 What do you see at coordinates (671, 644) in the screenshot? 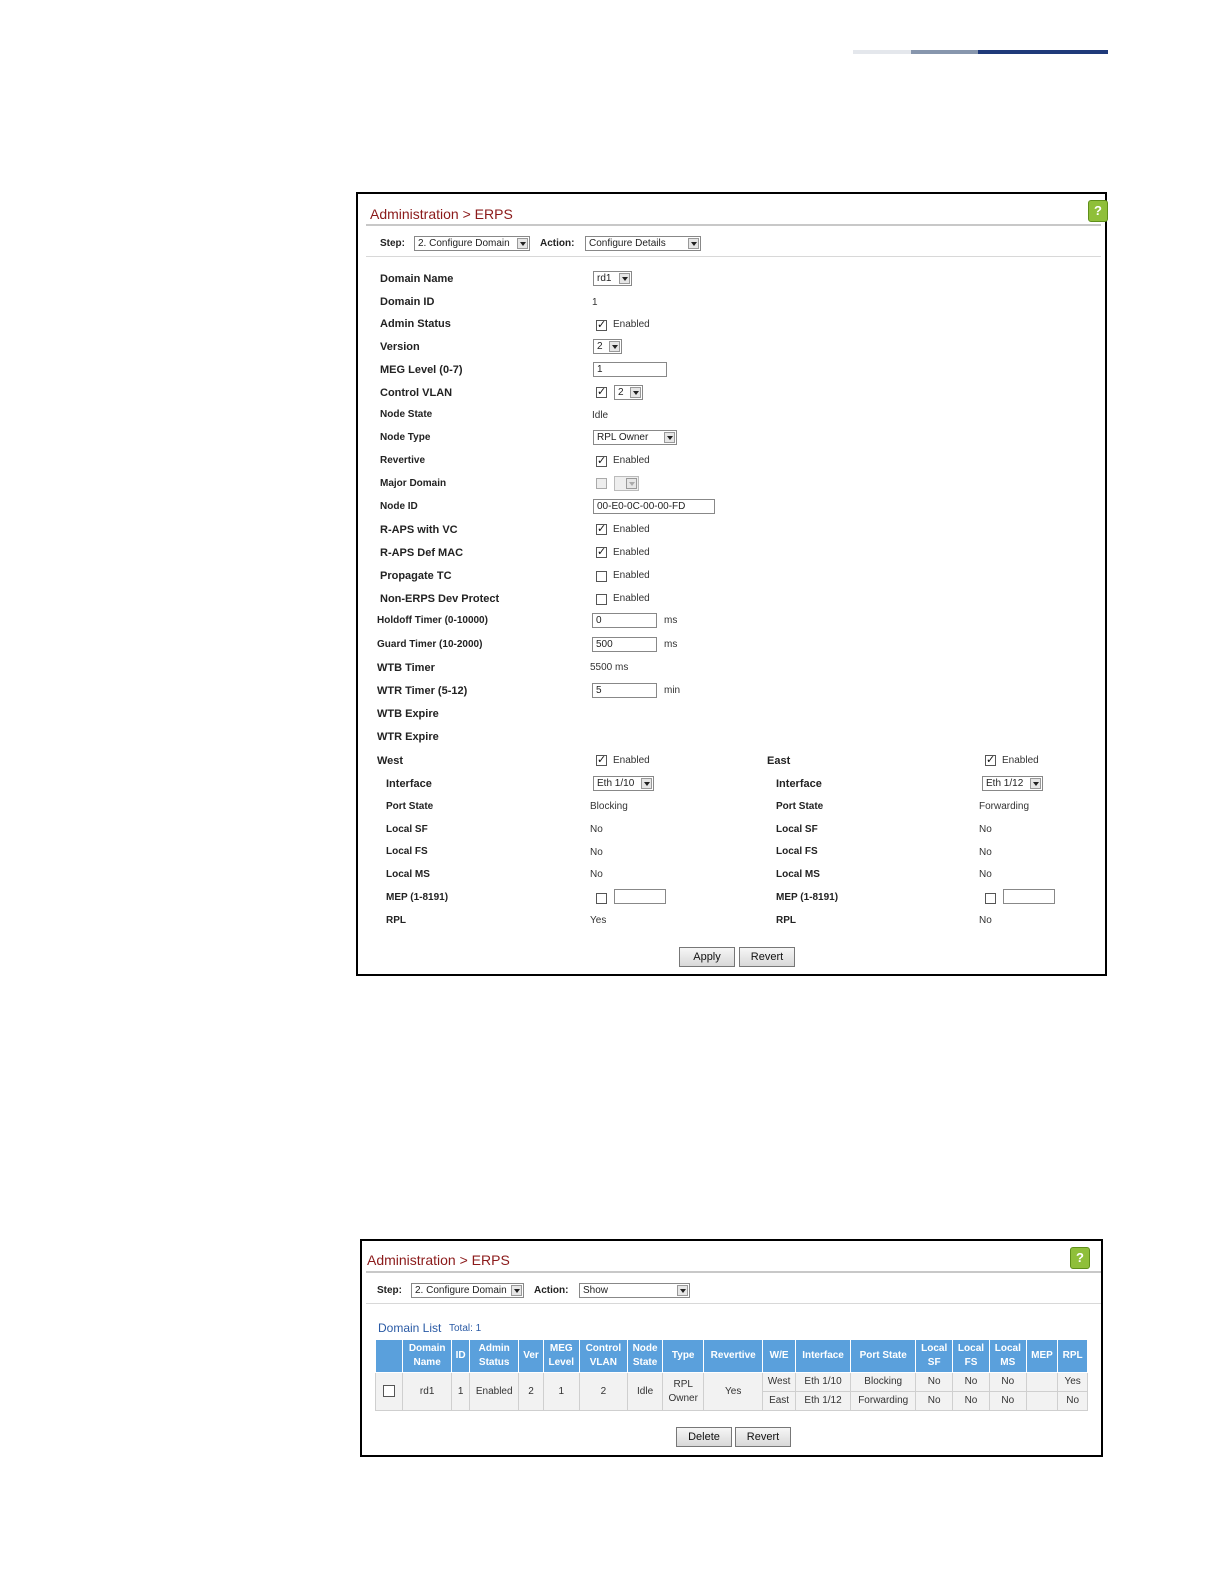
I see `guard-unit: ms` at bounding box center [671, 644].